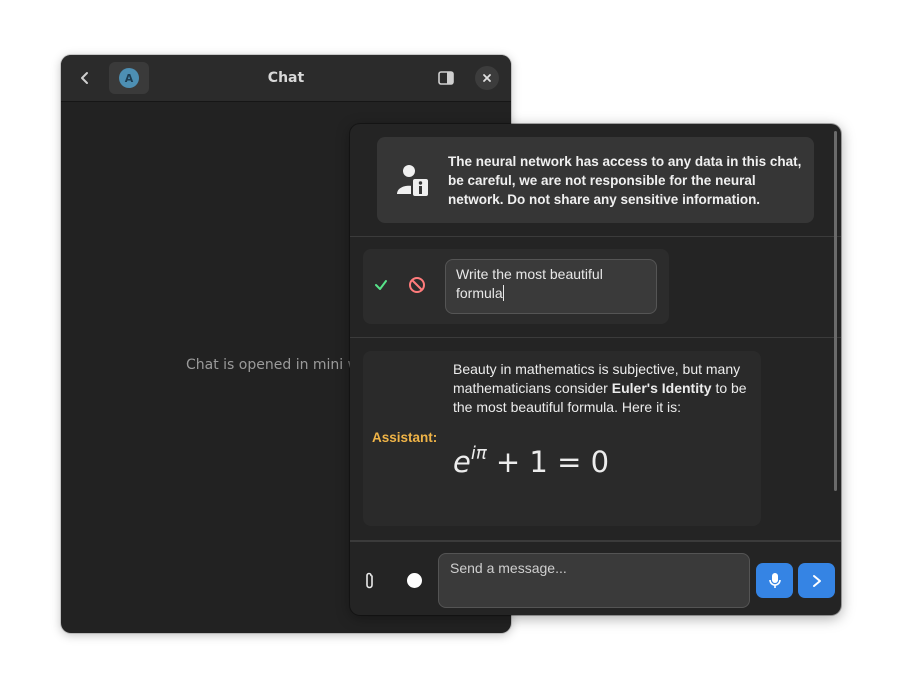 This screenshot has height=700, width=922. I want to click on cancel-icon, so click(417, 285).